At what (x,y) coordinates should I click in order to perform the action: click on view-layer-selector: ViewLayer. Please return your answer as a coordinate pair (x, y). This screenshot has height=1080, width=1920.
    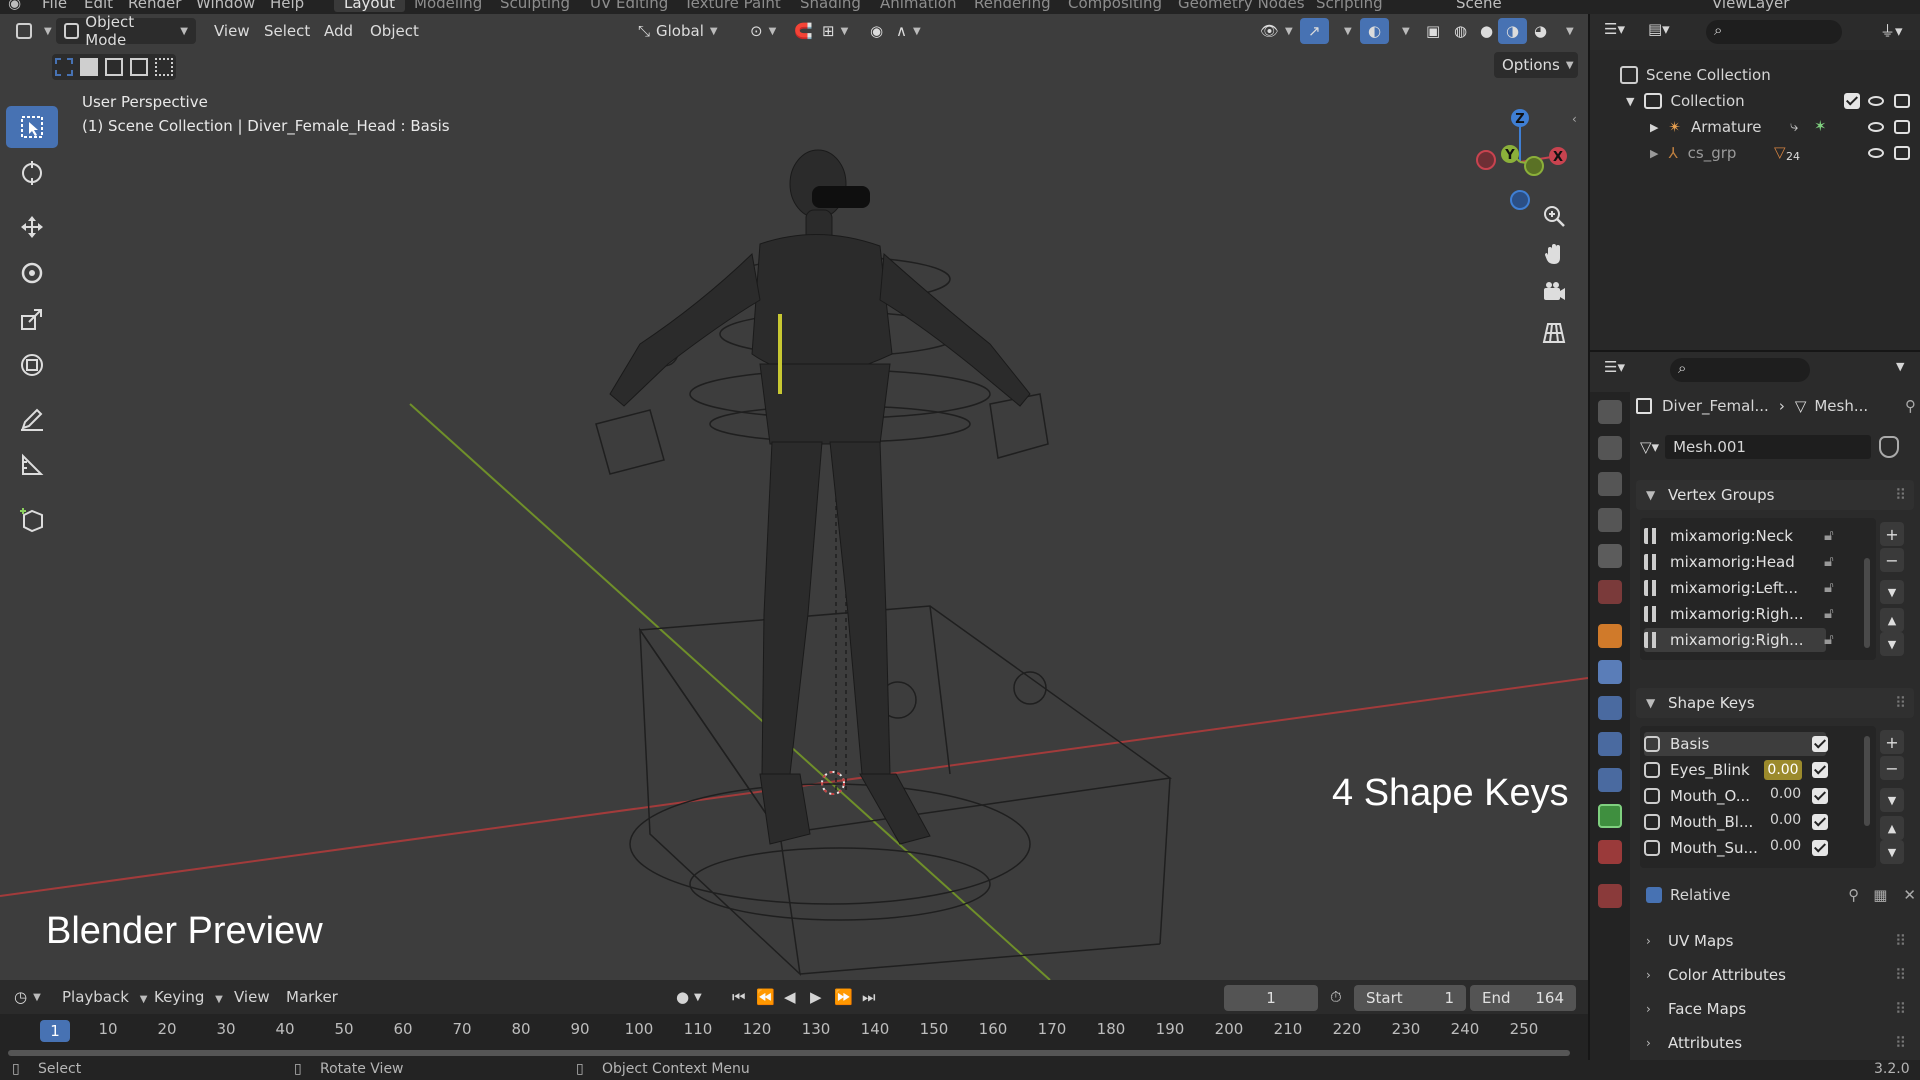
    Looking at the image, I should click on (1750, 6).